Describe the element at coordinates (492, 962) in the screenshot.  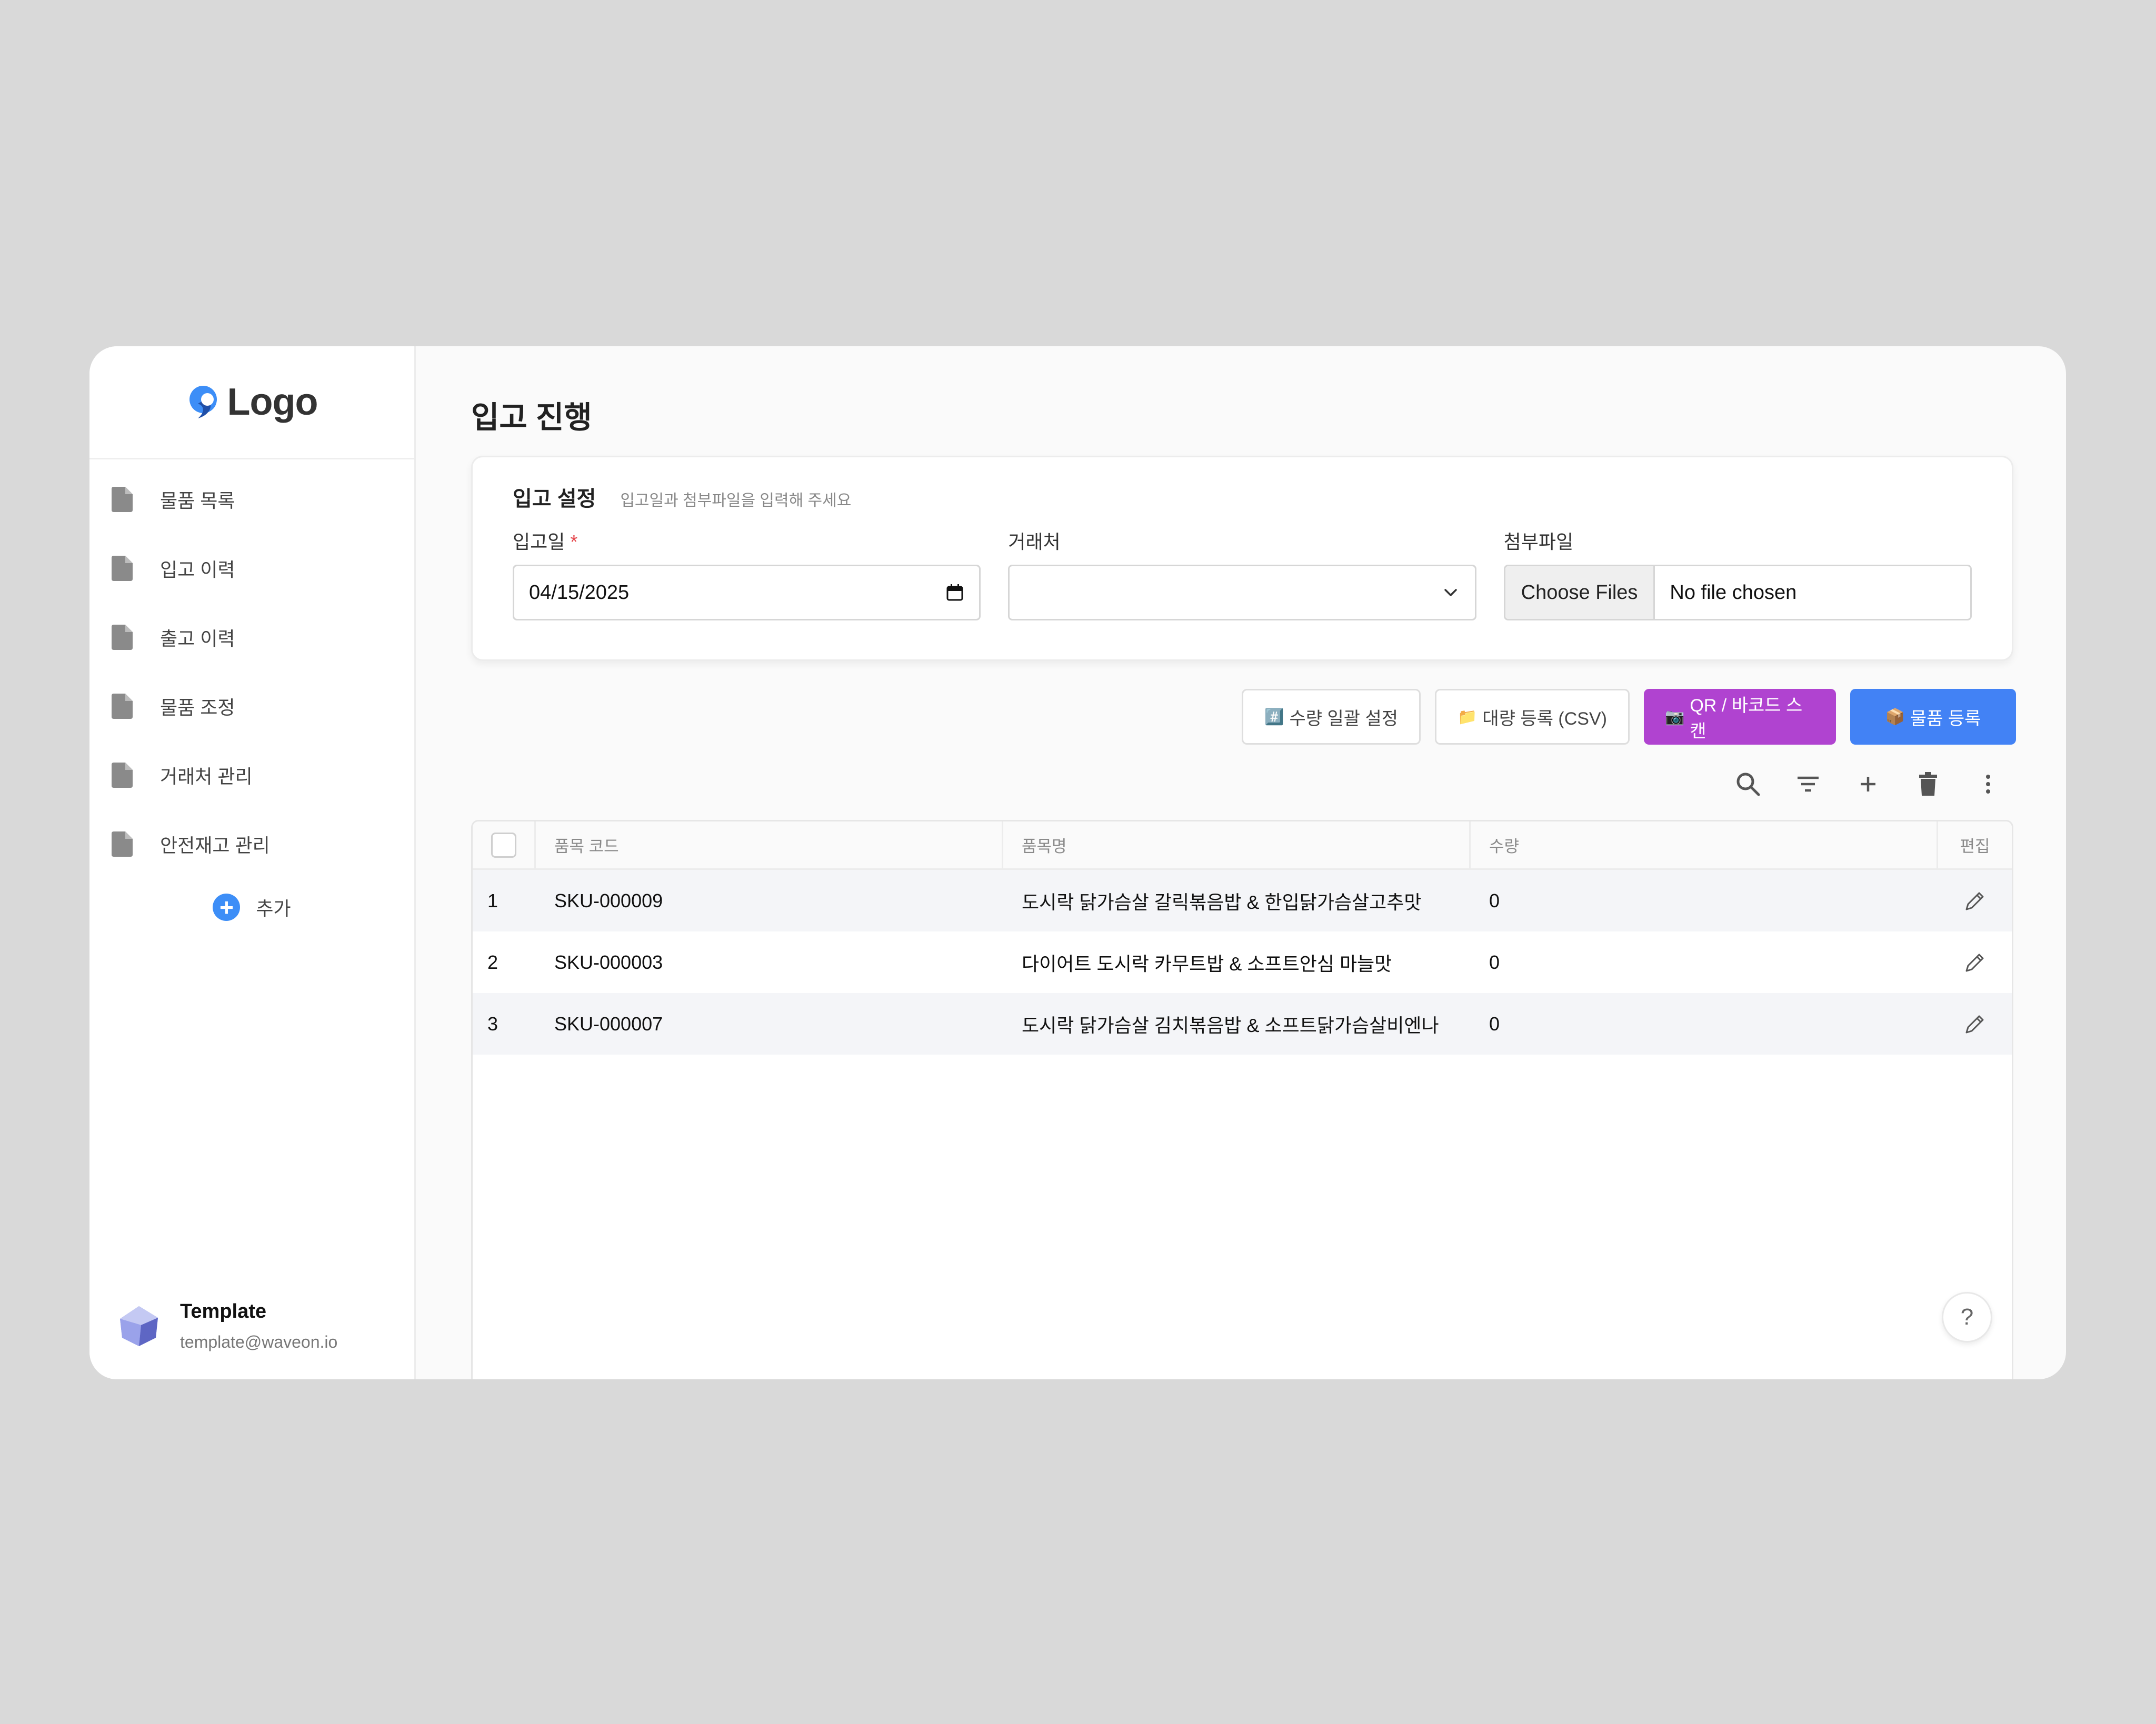
I see `row-number: 2` at that location.